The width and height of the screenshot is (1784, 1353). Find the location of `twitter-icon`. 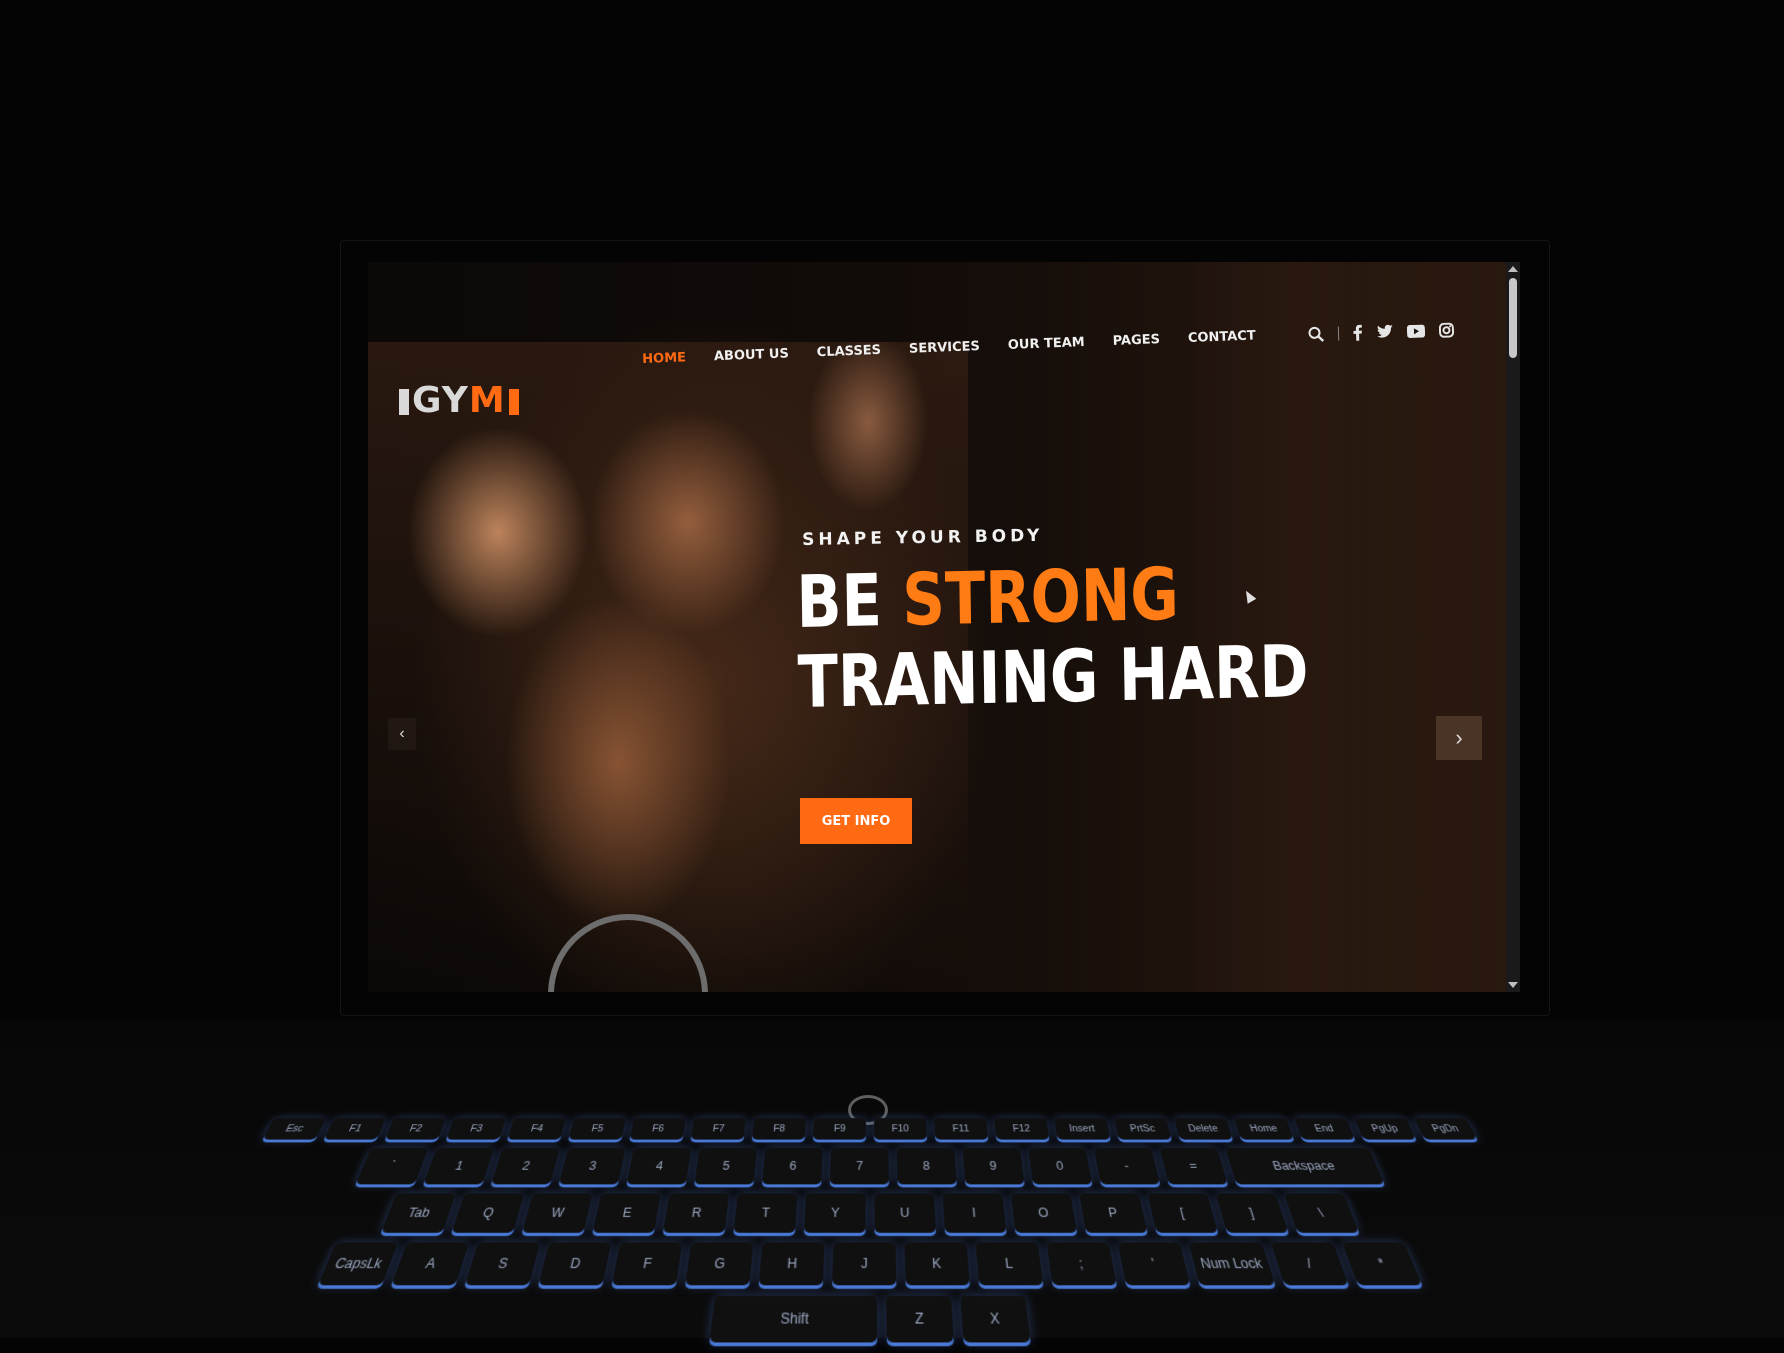

twitter-icon is located at coordinates (1385, 332).